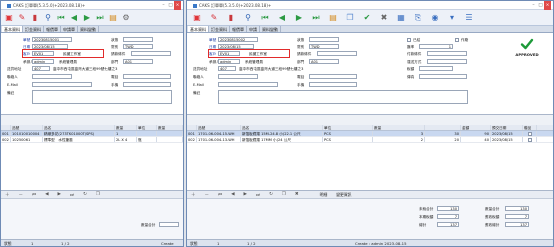  Describe the element at coordinates (324, 195) in the screenshot. I see `subtab-detail: 明細` at that location.